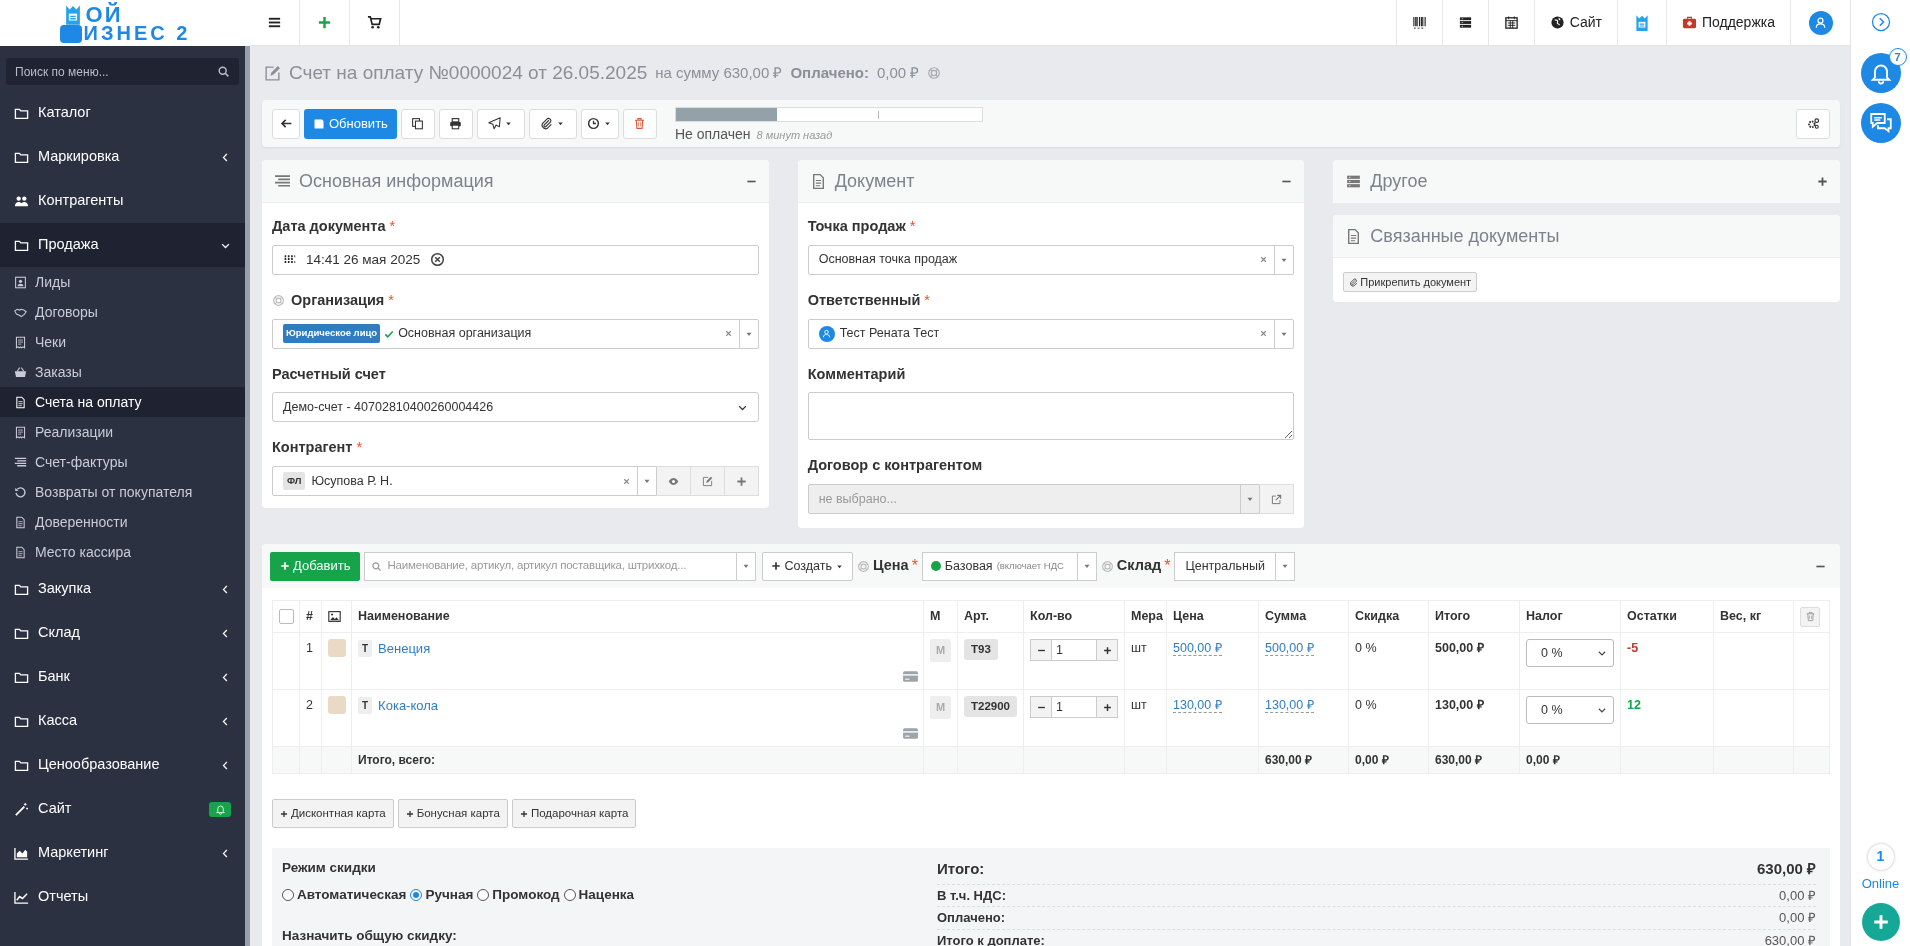 The width and height of the screenshot is (1910, 946). I want to click on chat-button, so click(1880, 123).